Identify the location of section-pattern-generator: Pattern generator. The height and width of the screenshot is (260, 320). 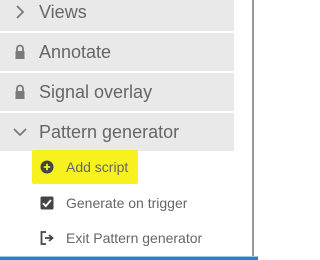
(117, 132).